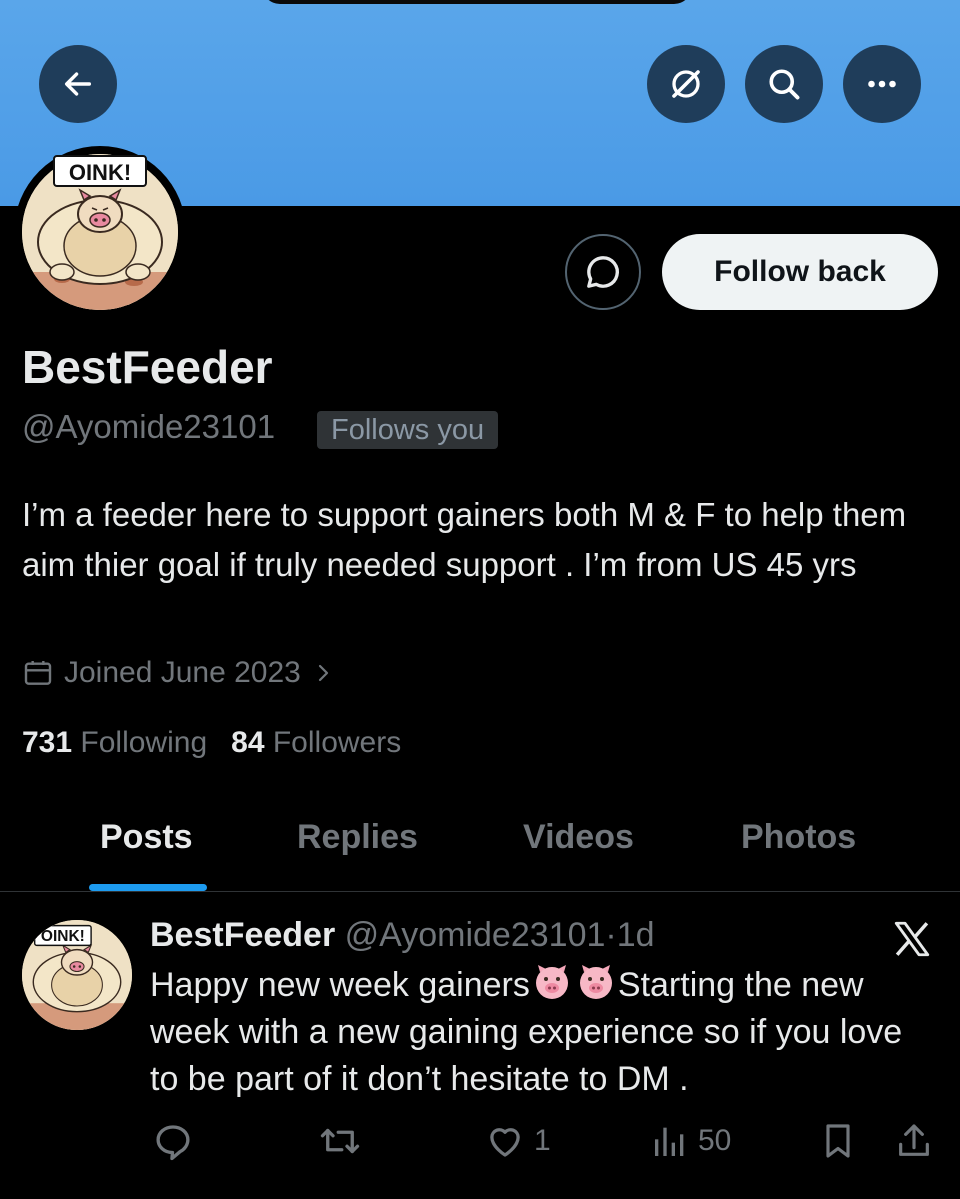 This screenshot has width=960, height=1199. I want to click on views-button: 50, so click(690, 1141).